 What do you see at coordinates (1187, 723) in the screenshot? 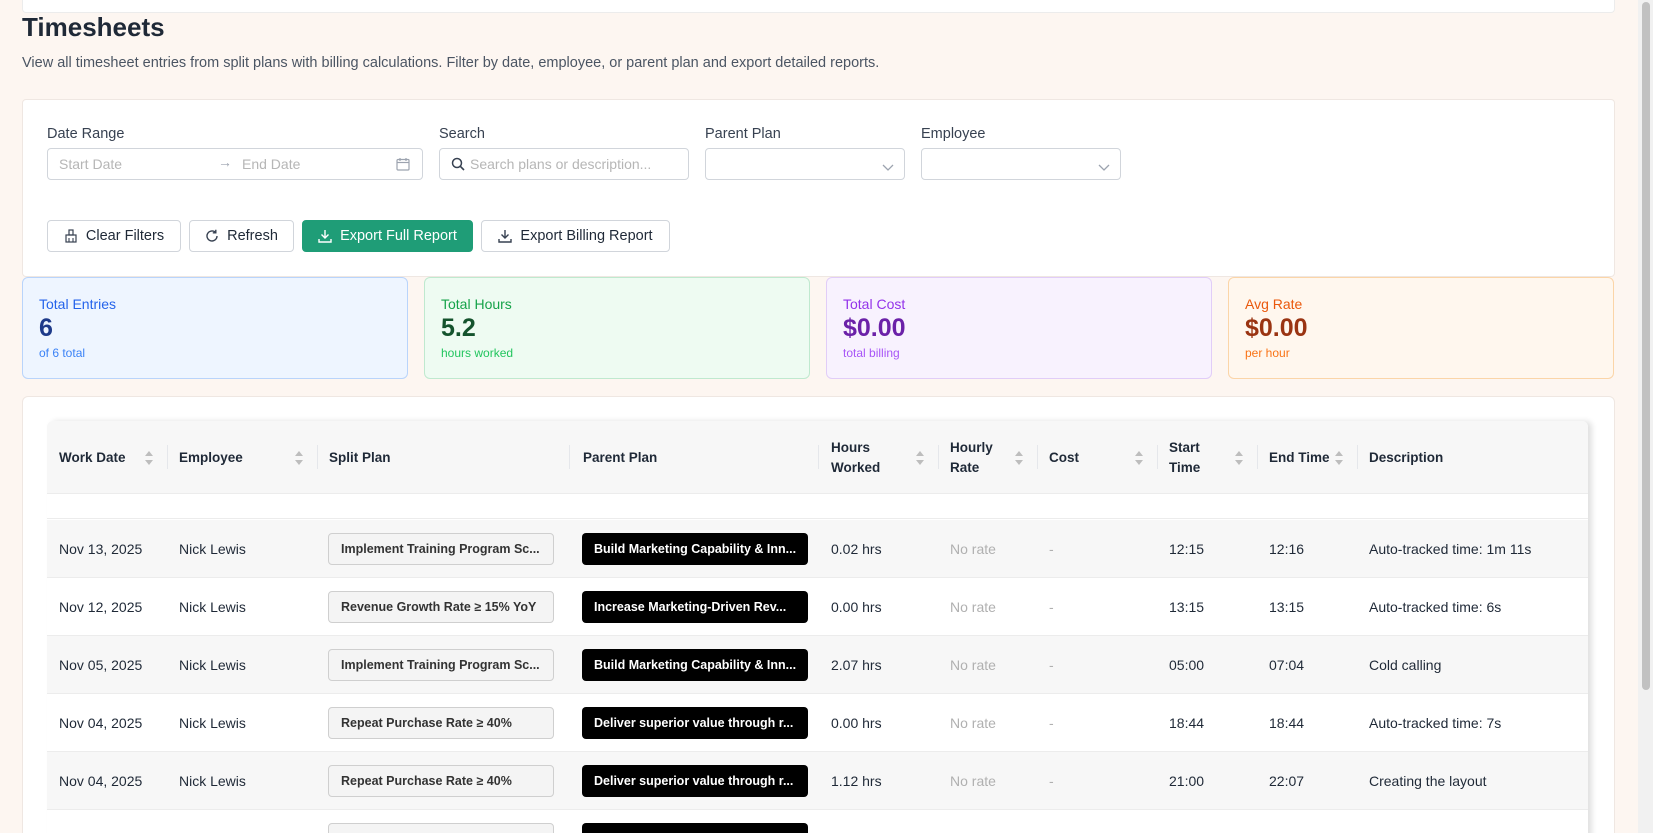
I see `cell-start-time: 18:44` at bounding box center [1187, 723].